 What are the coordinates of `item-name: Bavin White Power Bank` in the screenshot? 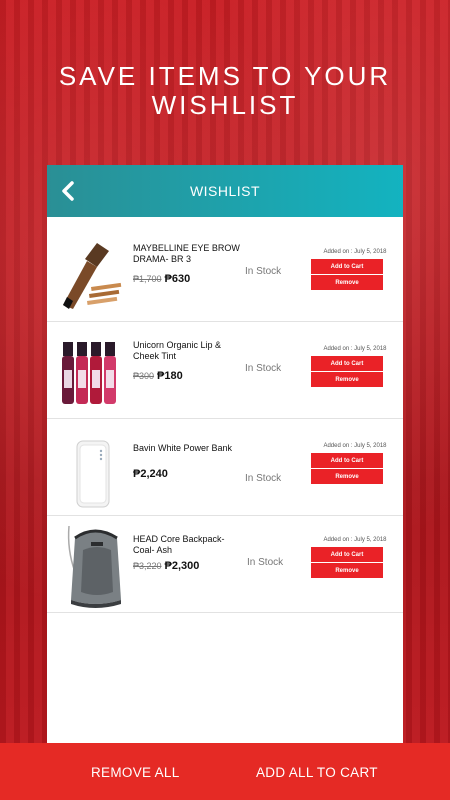 It's located at (188, 448).